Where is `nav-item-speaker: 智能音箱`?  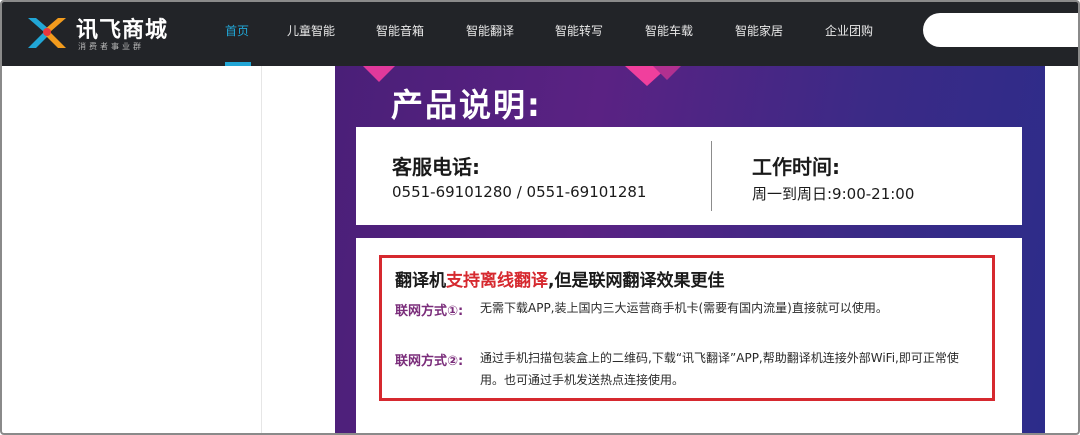 nav-item-speaker: 智能音箱 is located at coordinates (400, 30).